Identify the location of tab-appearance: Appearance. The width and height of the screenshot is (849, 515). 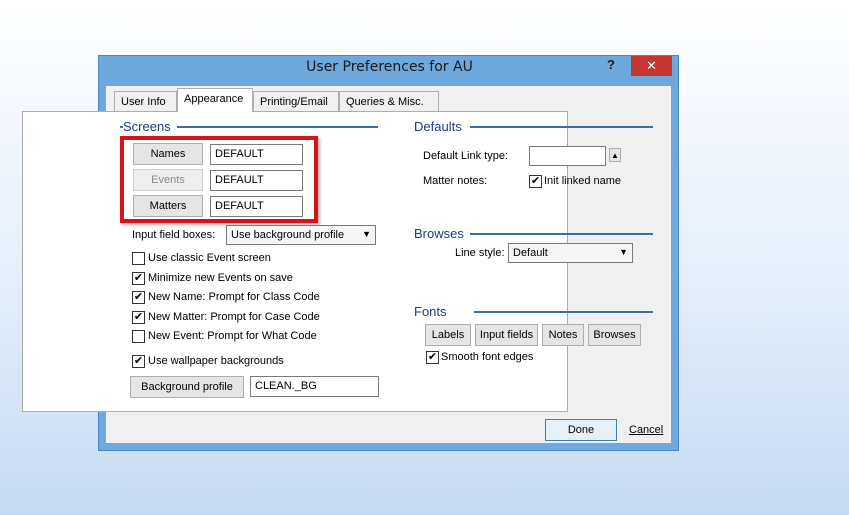
(215, 100).